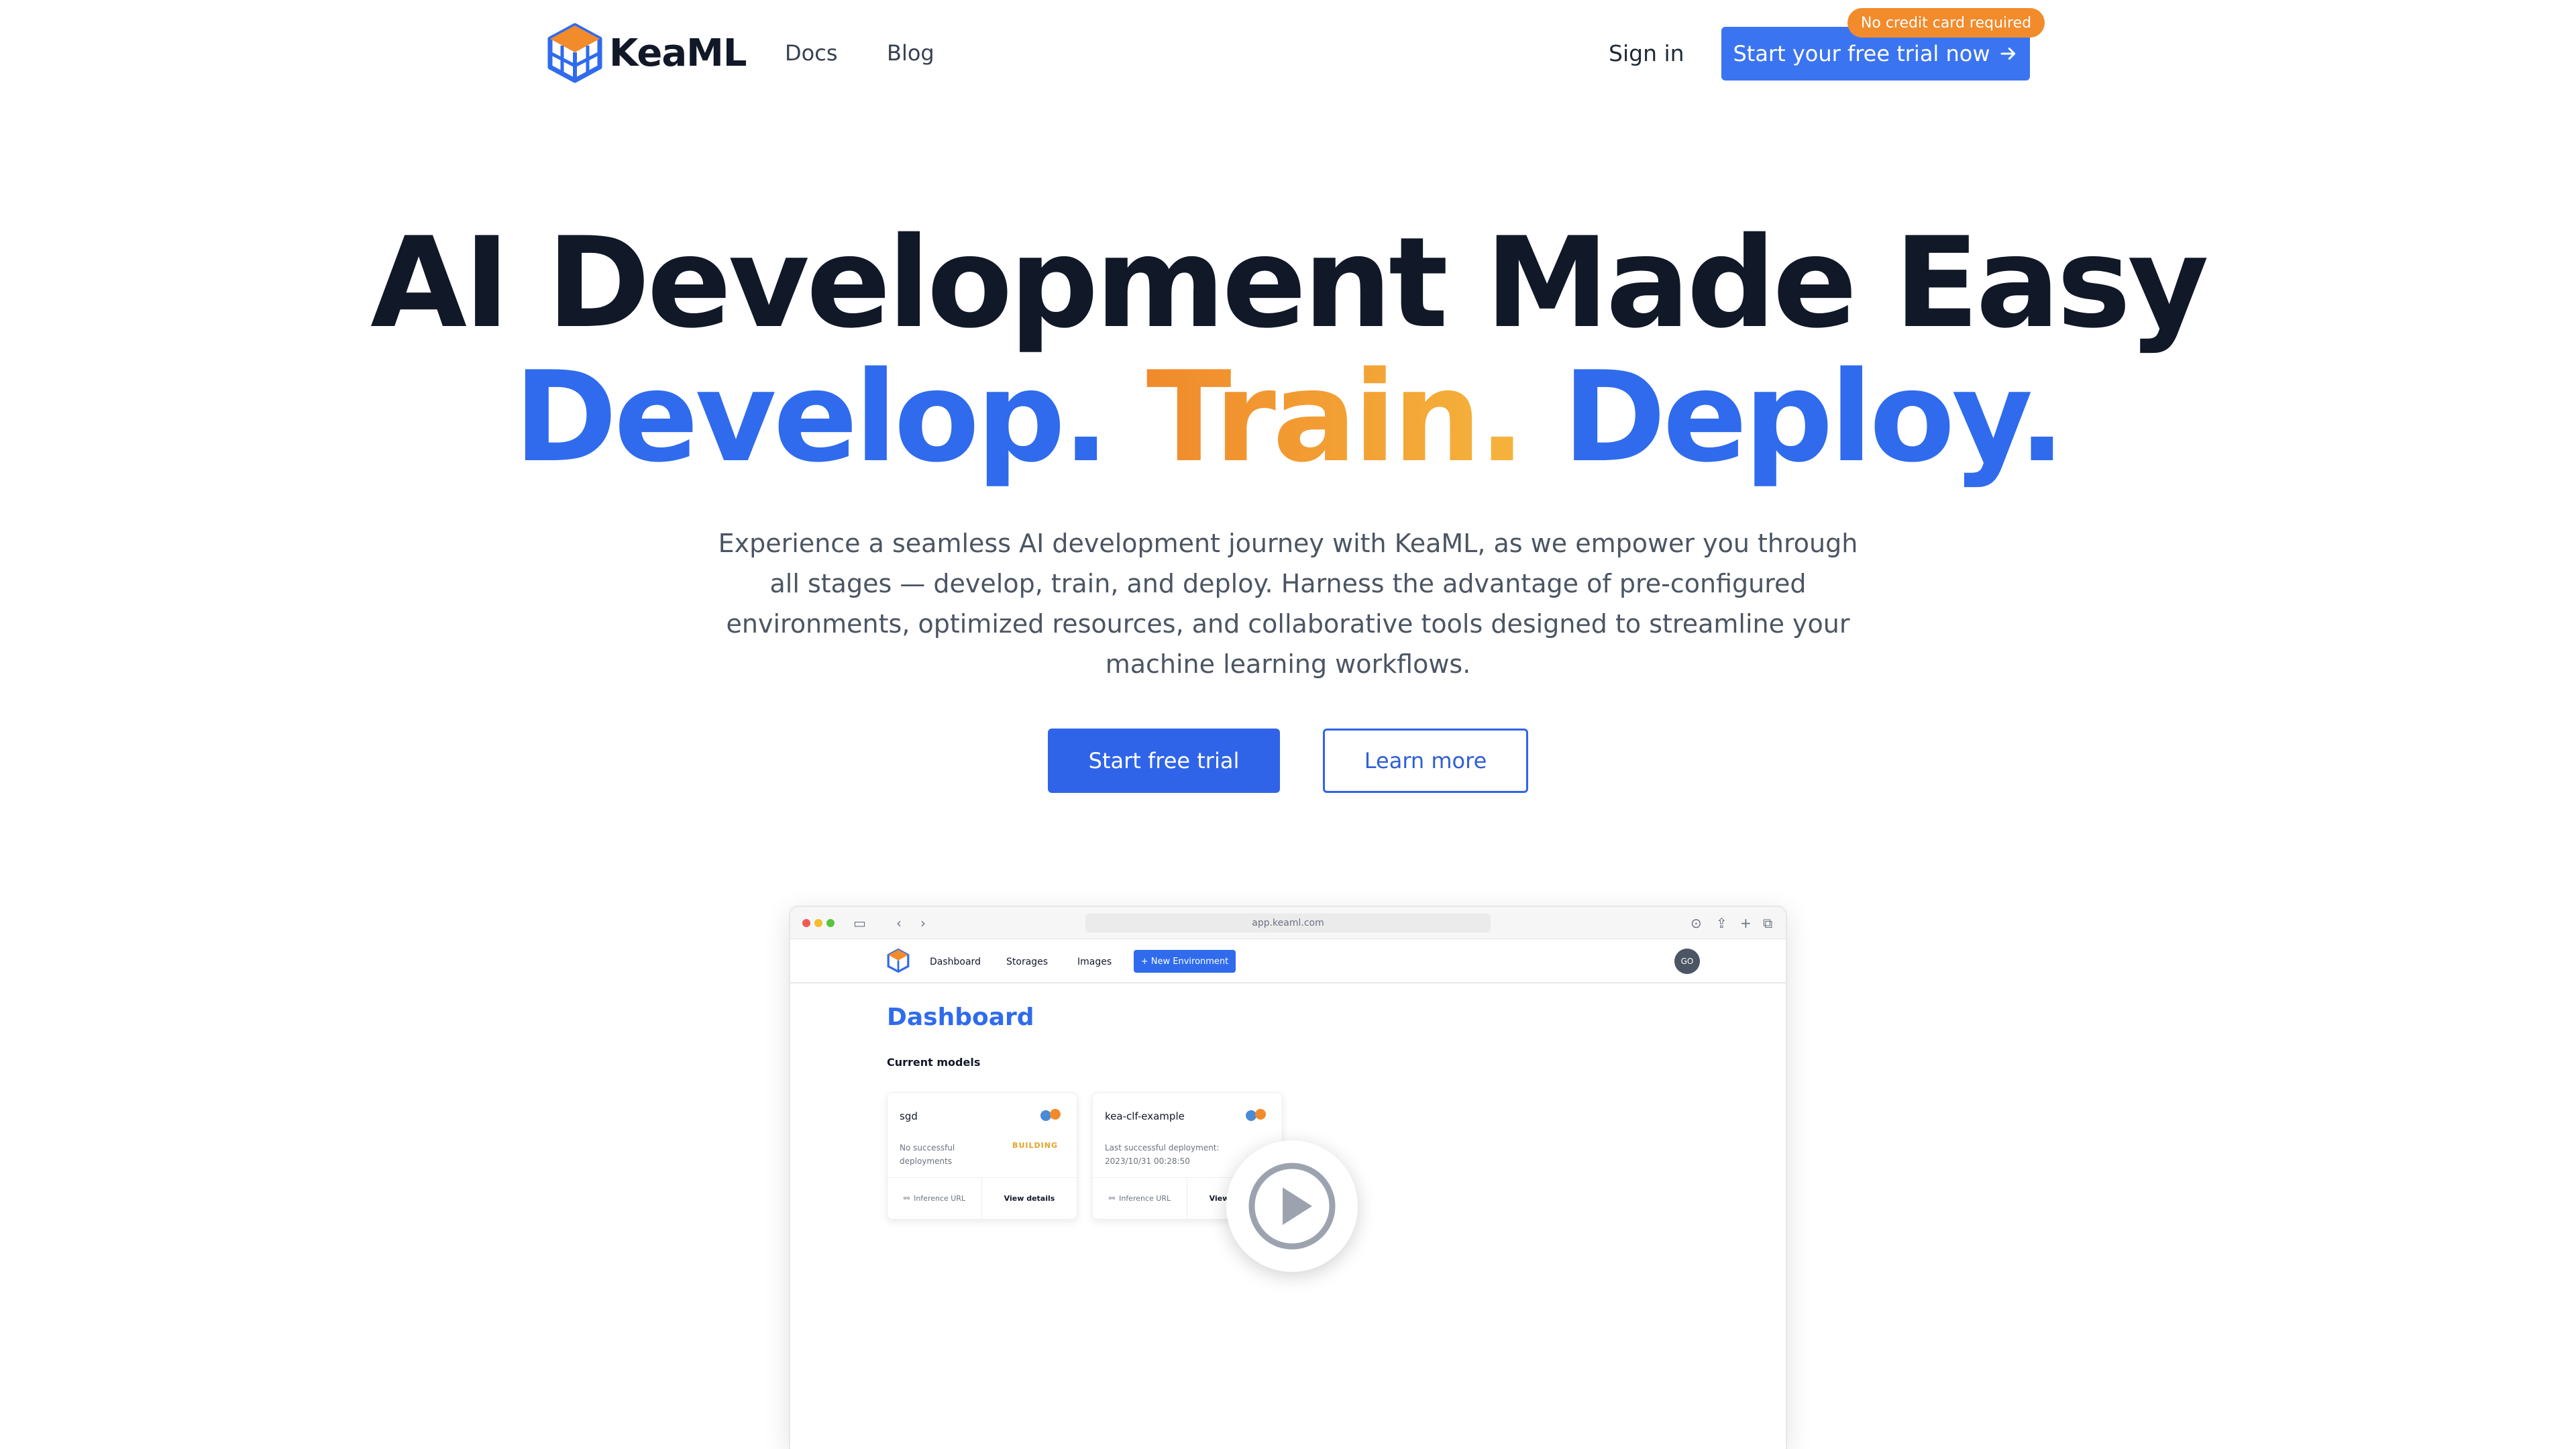 The height and width of the screenshot is (1449, 2576). I want to click on card-footer: ⚯ Inference URL View details, so click(982, 1198).